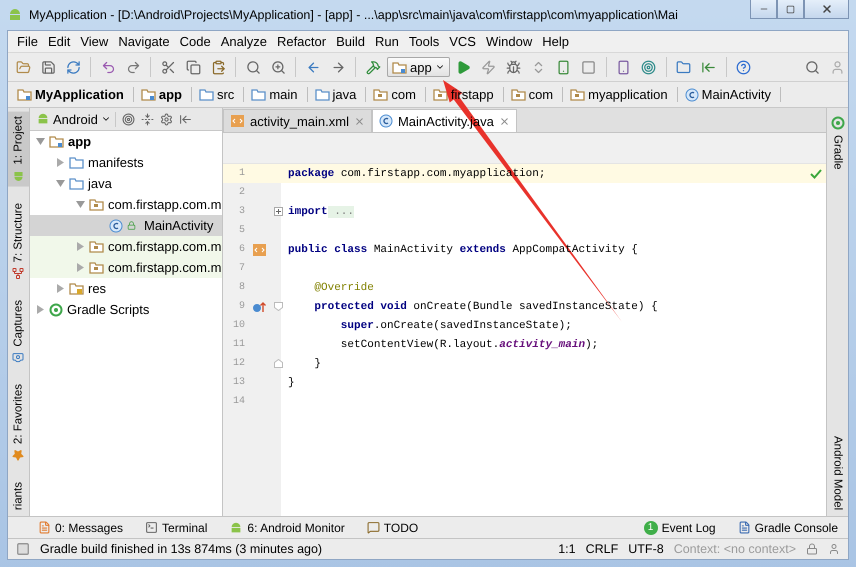 The height and width of the screenshot is (567, 856). I want to click on editor-tab: activity_main.xml, so click(297, 120).